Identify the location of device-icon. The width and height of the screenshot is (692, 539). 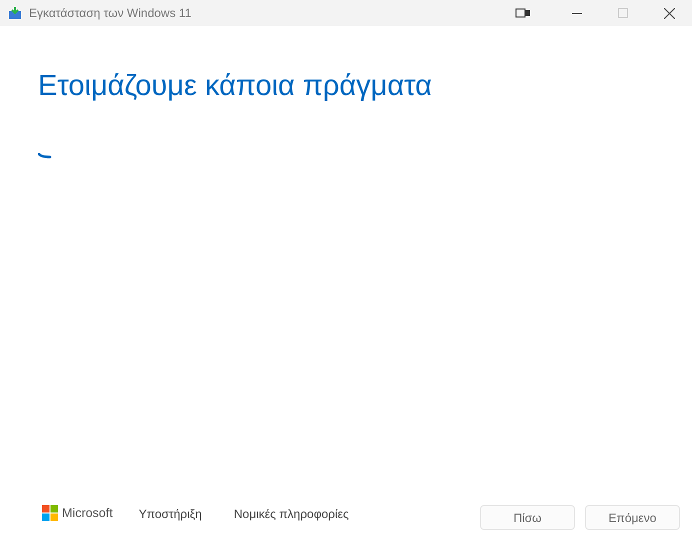
(523, 13).